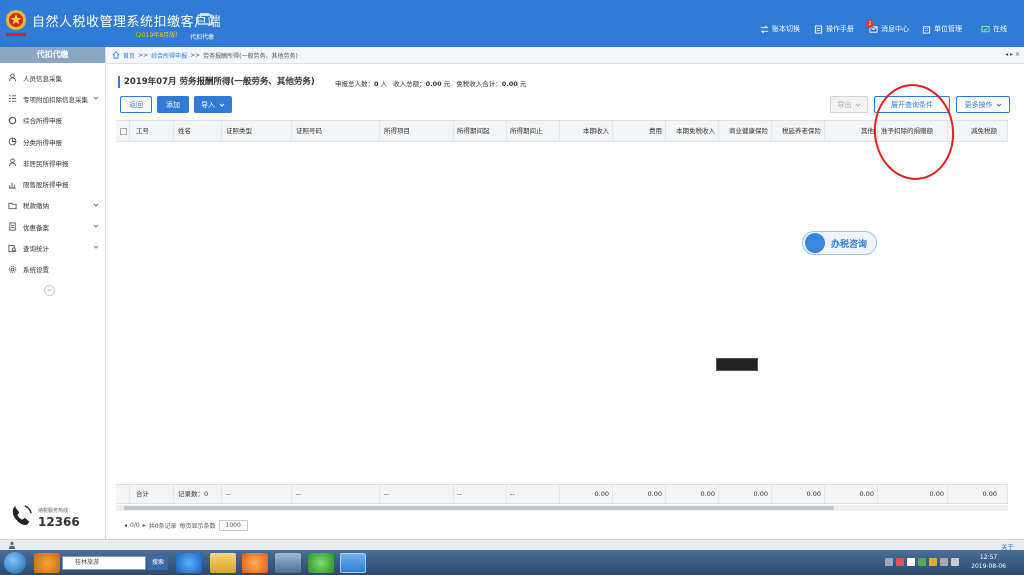  Describe the element at coordinates (189, 563) in the screenshot. I see `ie-icon` at that location.